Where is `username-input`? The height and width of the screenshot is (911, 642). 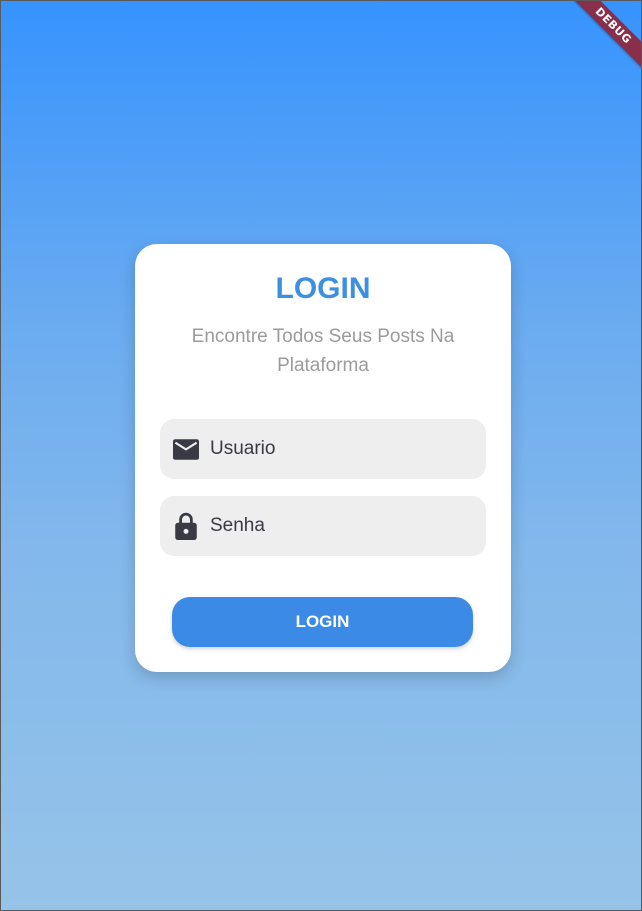 username-input is located at coordinates (345, 449).